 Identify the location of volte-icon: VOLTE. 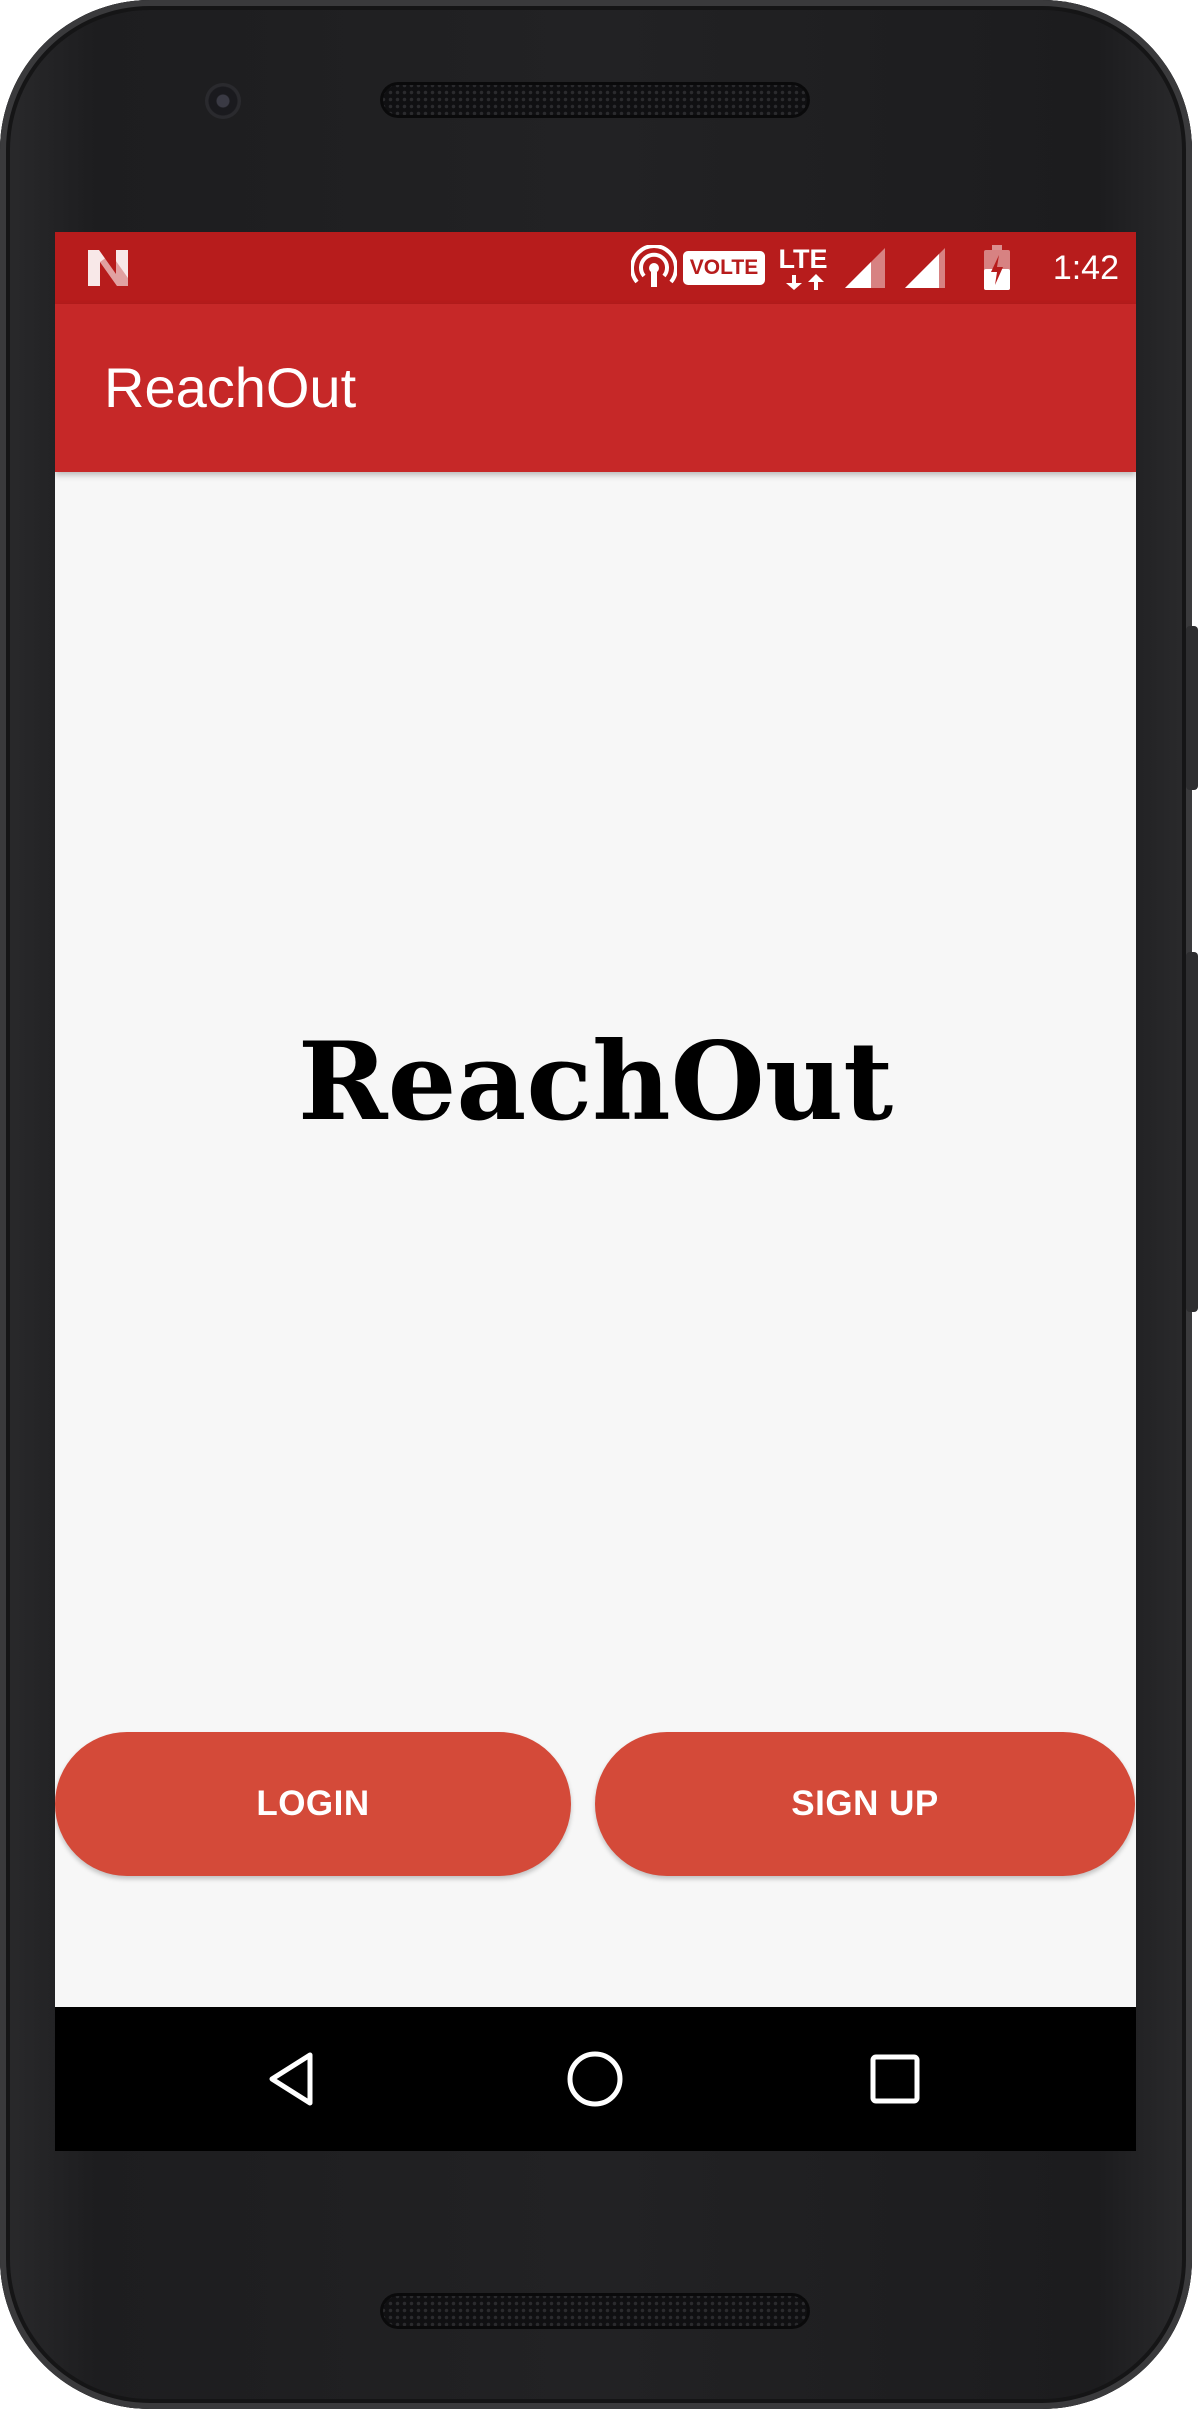
(724, 268).